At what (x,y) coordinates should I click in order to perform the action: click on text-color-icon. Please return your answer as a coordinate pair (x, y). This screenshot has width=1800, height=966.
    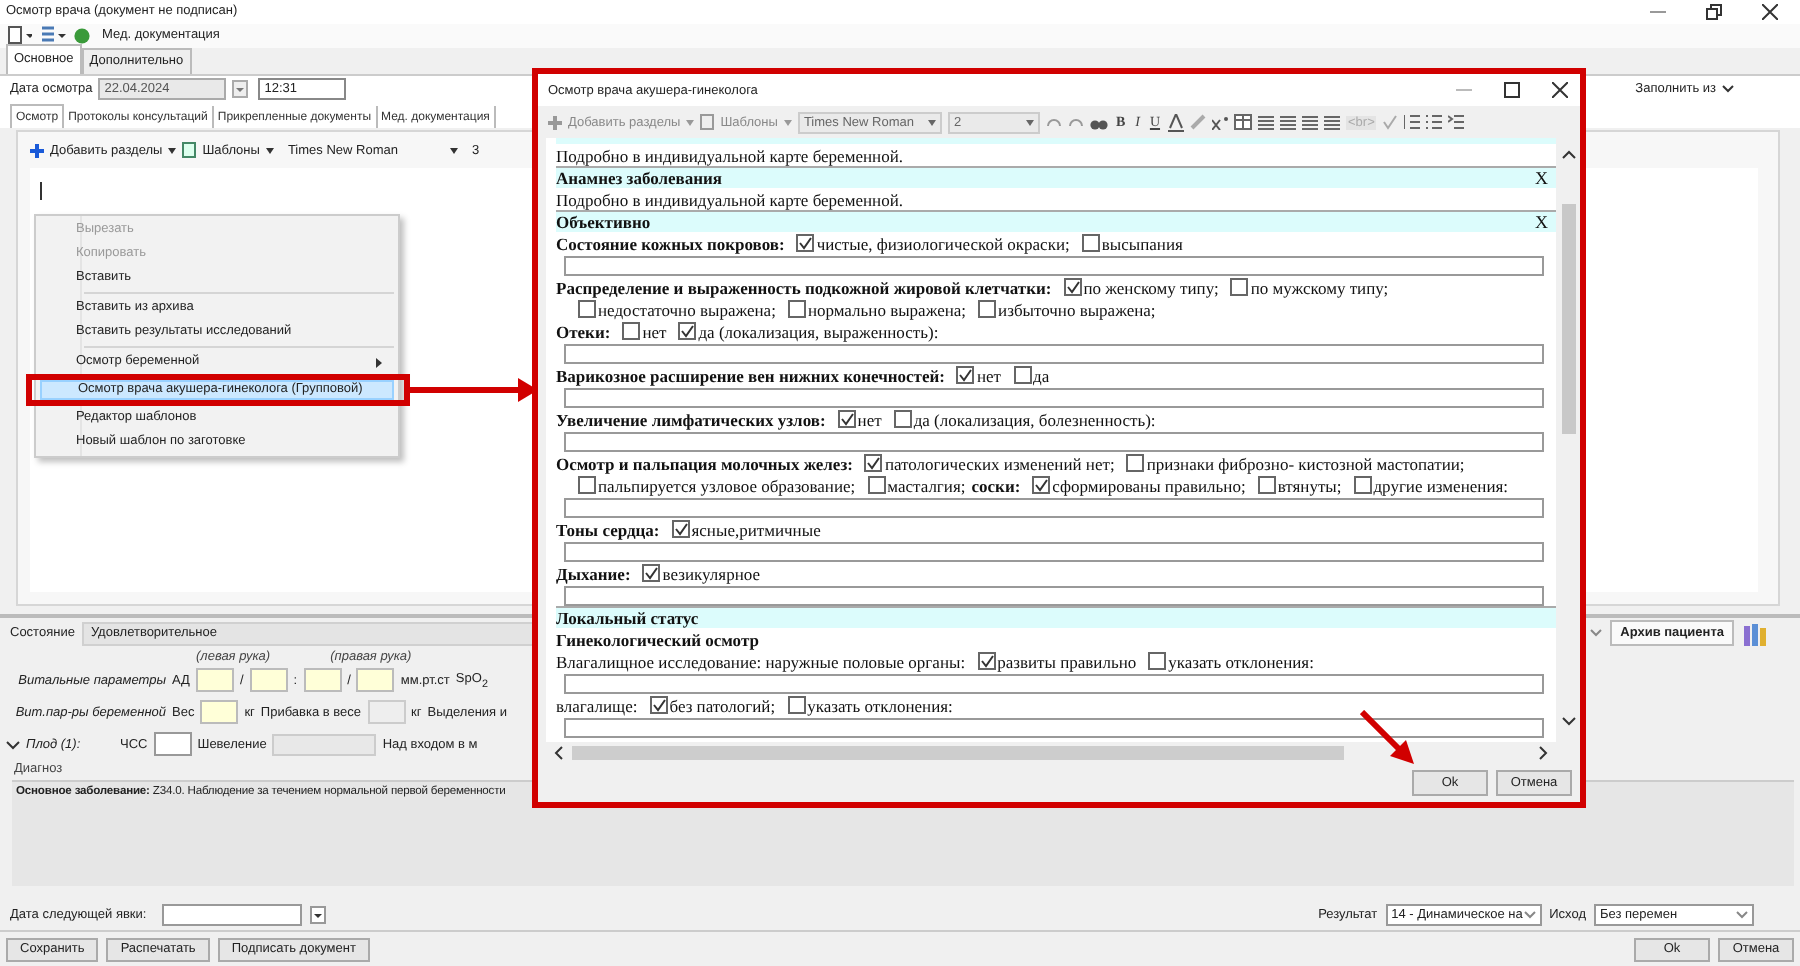
    Looking at the image, I should click on (1176, 122).